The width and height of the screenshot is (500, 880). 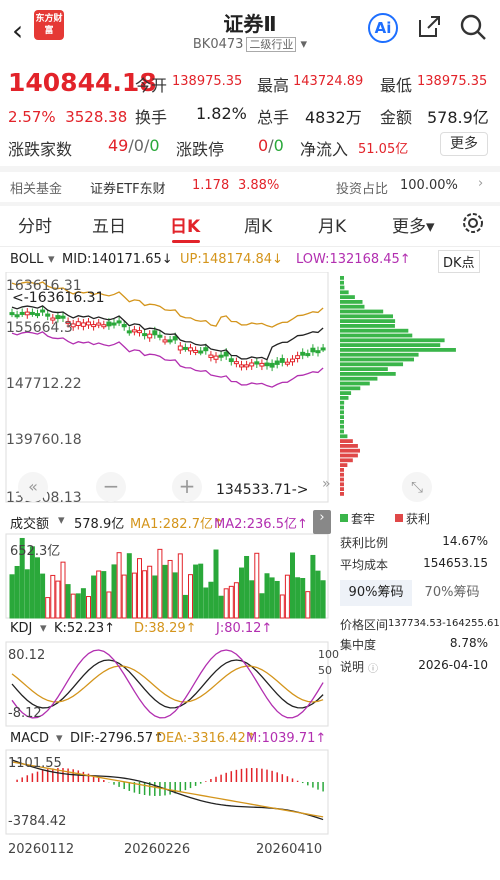 What do you see at coordinates (289, 849) in the screenshot?
I see `date-label-3: 20260410` at bounding box center [289, 849].